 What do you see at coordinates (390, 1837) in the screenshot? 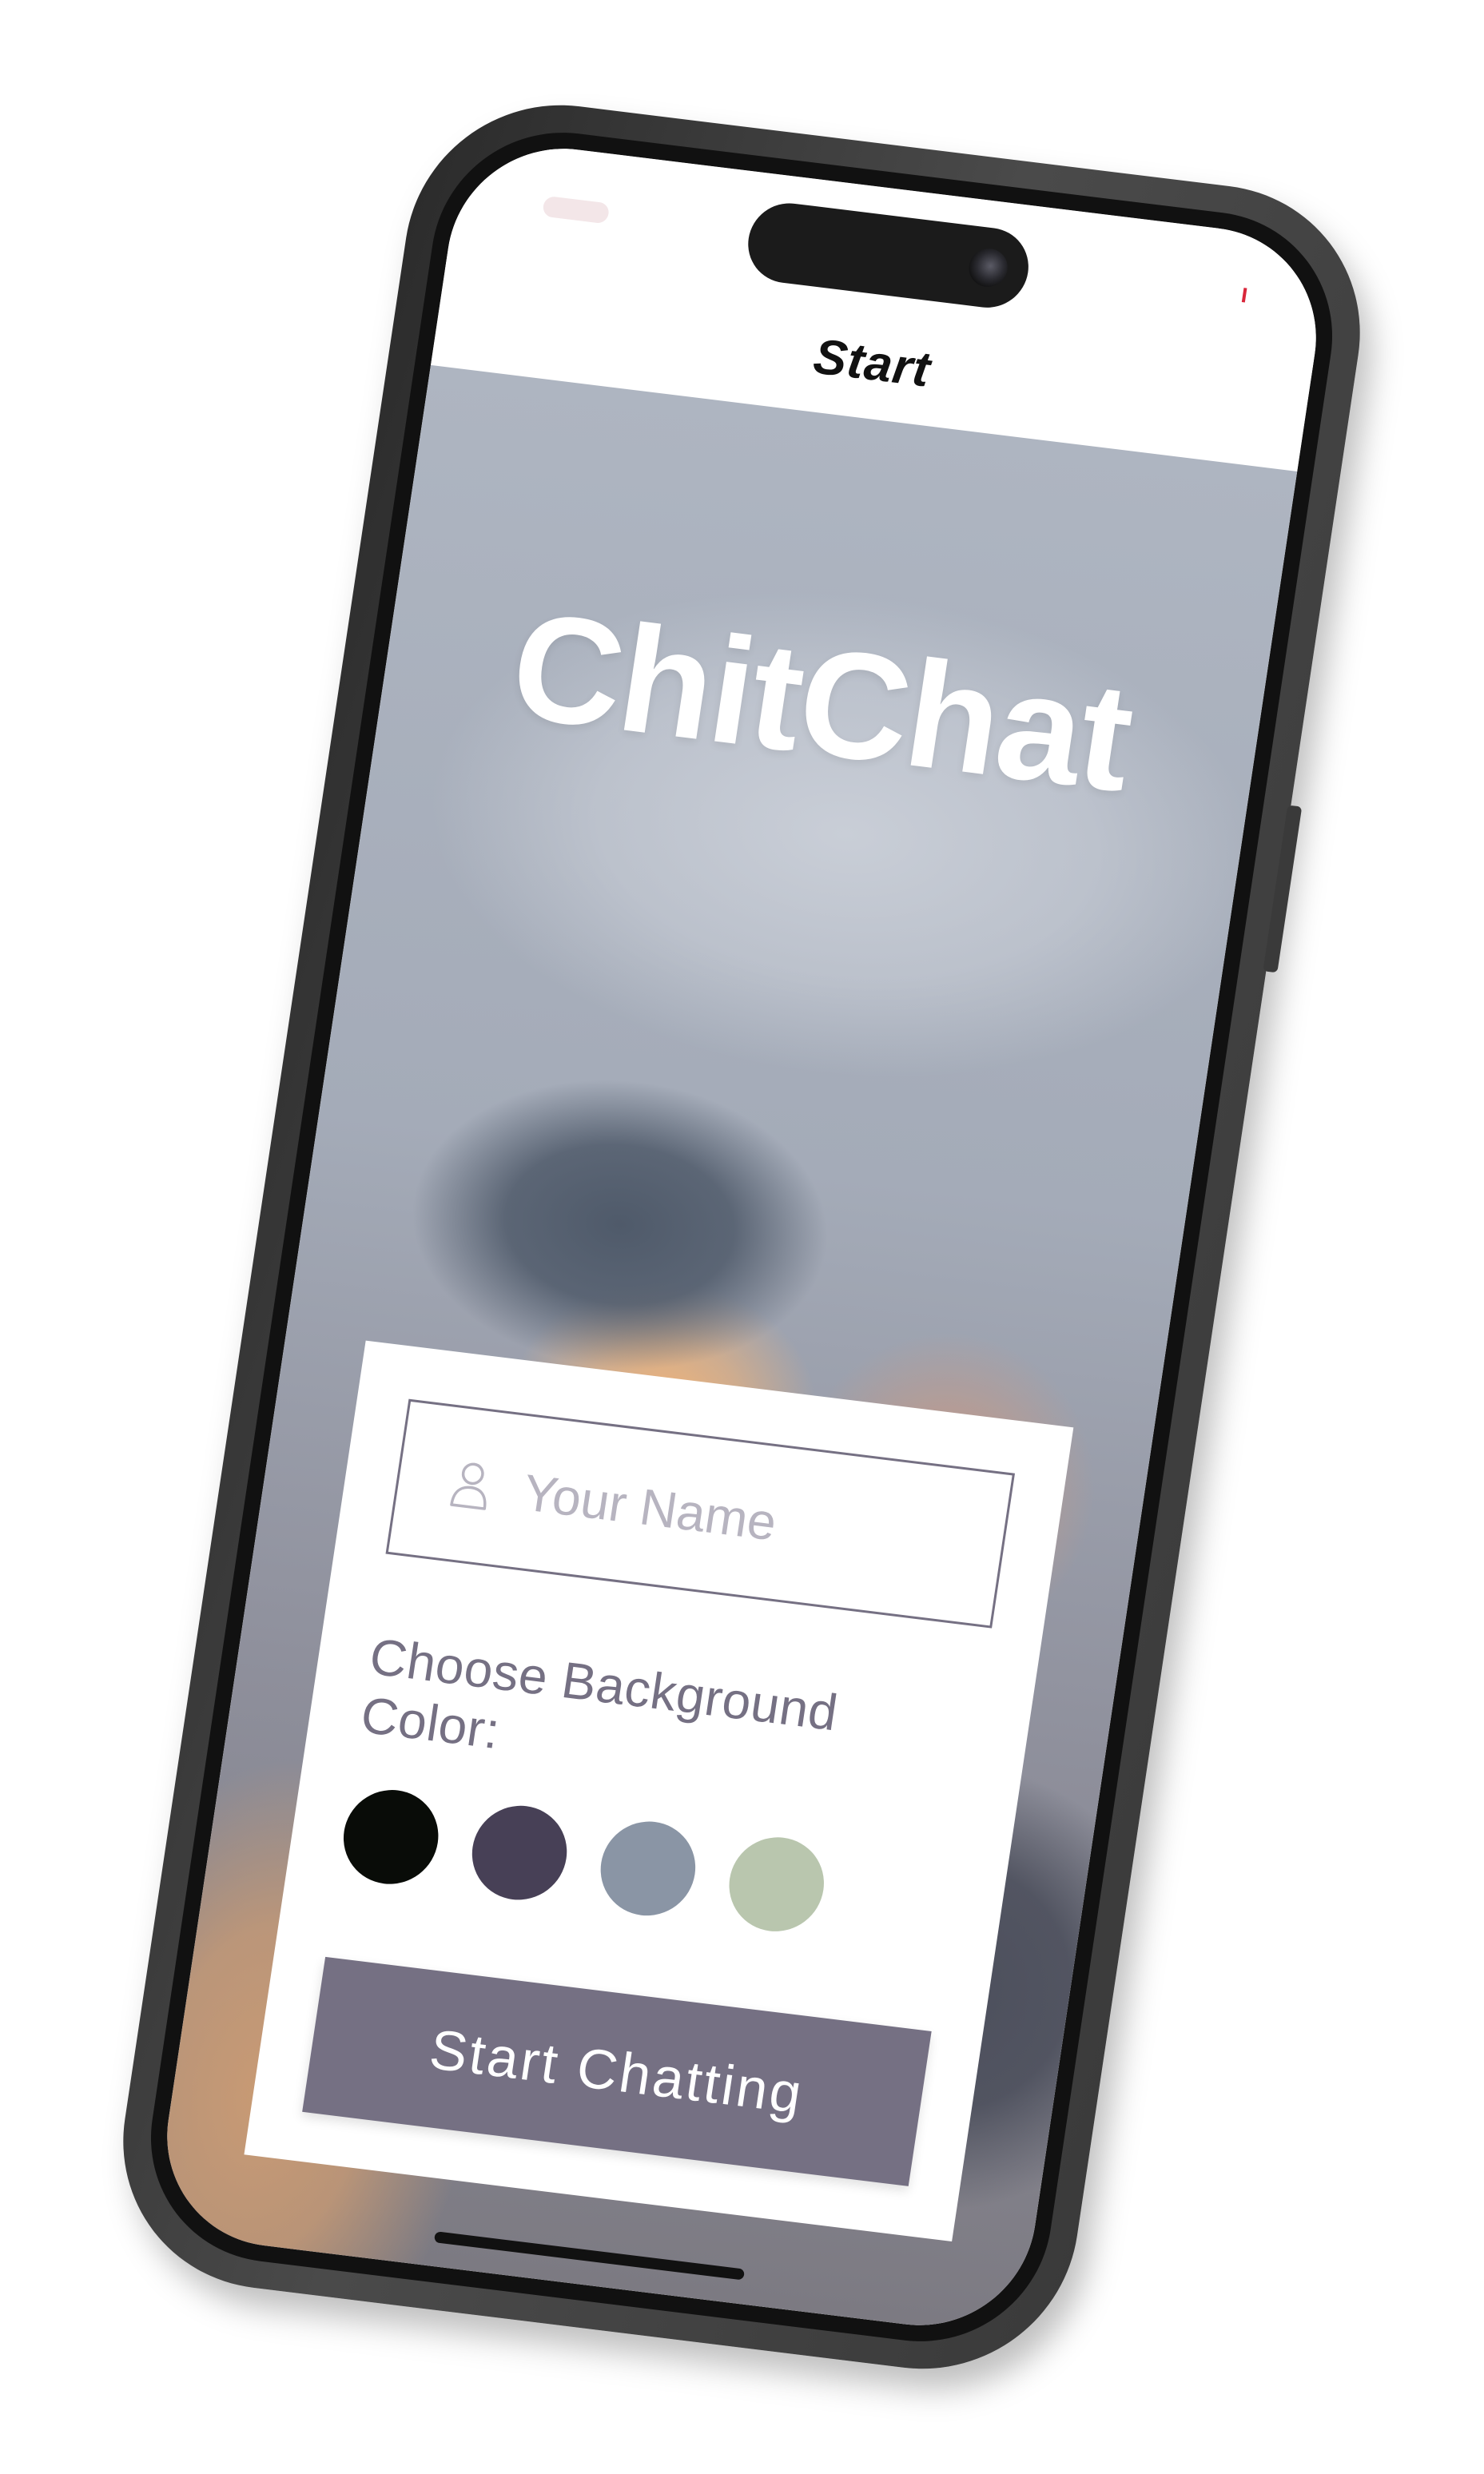
I see `color-swatch-black` at bounding box center [390, 1837].